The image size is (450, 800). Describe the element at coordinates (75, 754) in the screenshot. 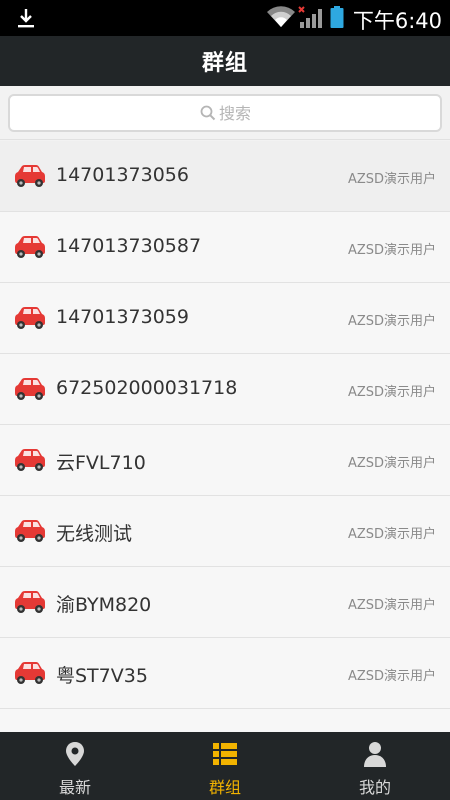

I see `location-pin-icon` at that location.